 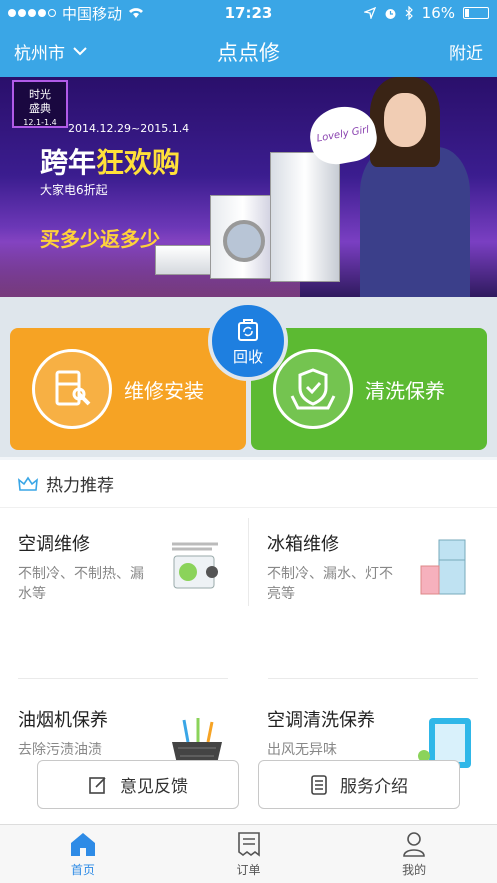 I want to click on tab-profile: 我的, so click(x=414, y=854).